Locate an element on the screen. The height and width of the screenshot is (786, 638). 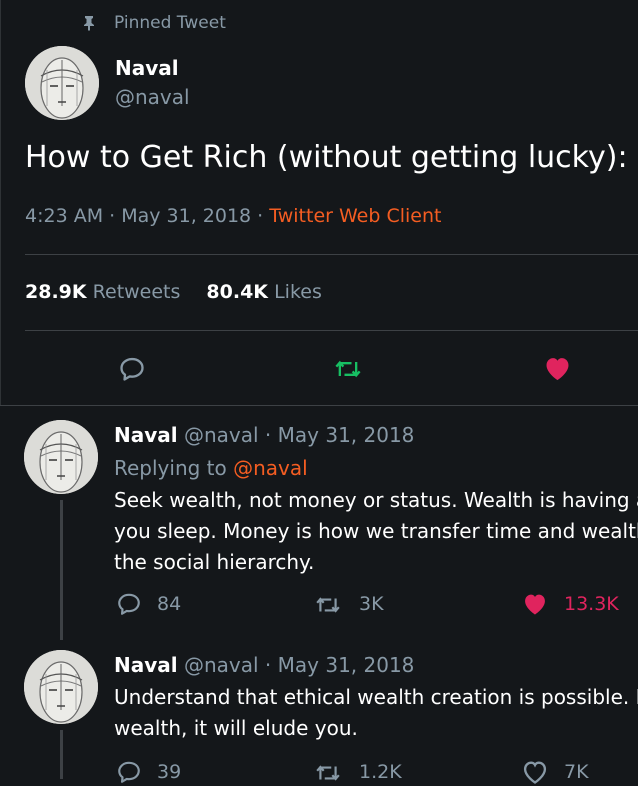
reply-count: 84 is located at coordinates (169, 604).